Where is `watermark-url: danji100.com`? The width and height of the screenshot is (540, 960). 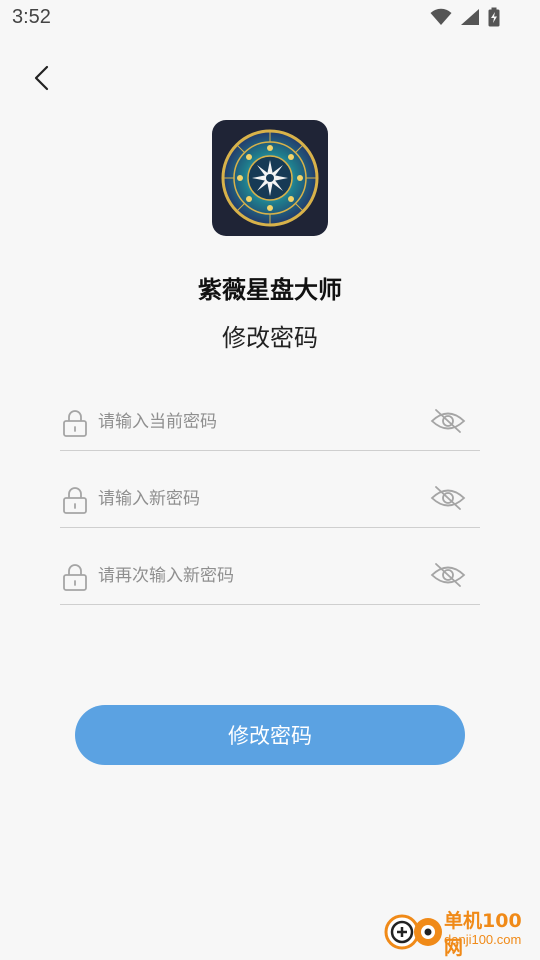 watermark-url: danji100.com is located at coordinates (483, 939).